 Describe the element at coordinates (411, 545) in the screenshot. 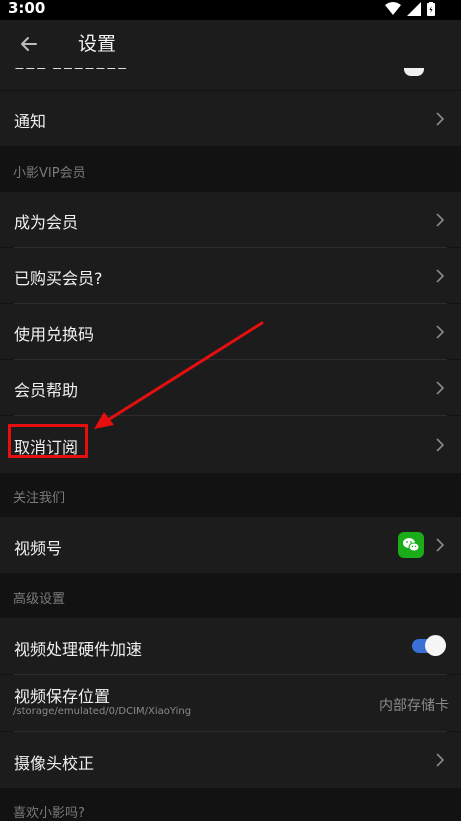

I see `wechat-icon` at that location.